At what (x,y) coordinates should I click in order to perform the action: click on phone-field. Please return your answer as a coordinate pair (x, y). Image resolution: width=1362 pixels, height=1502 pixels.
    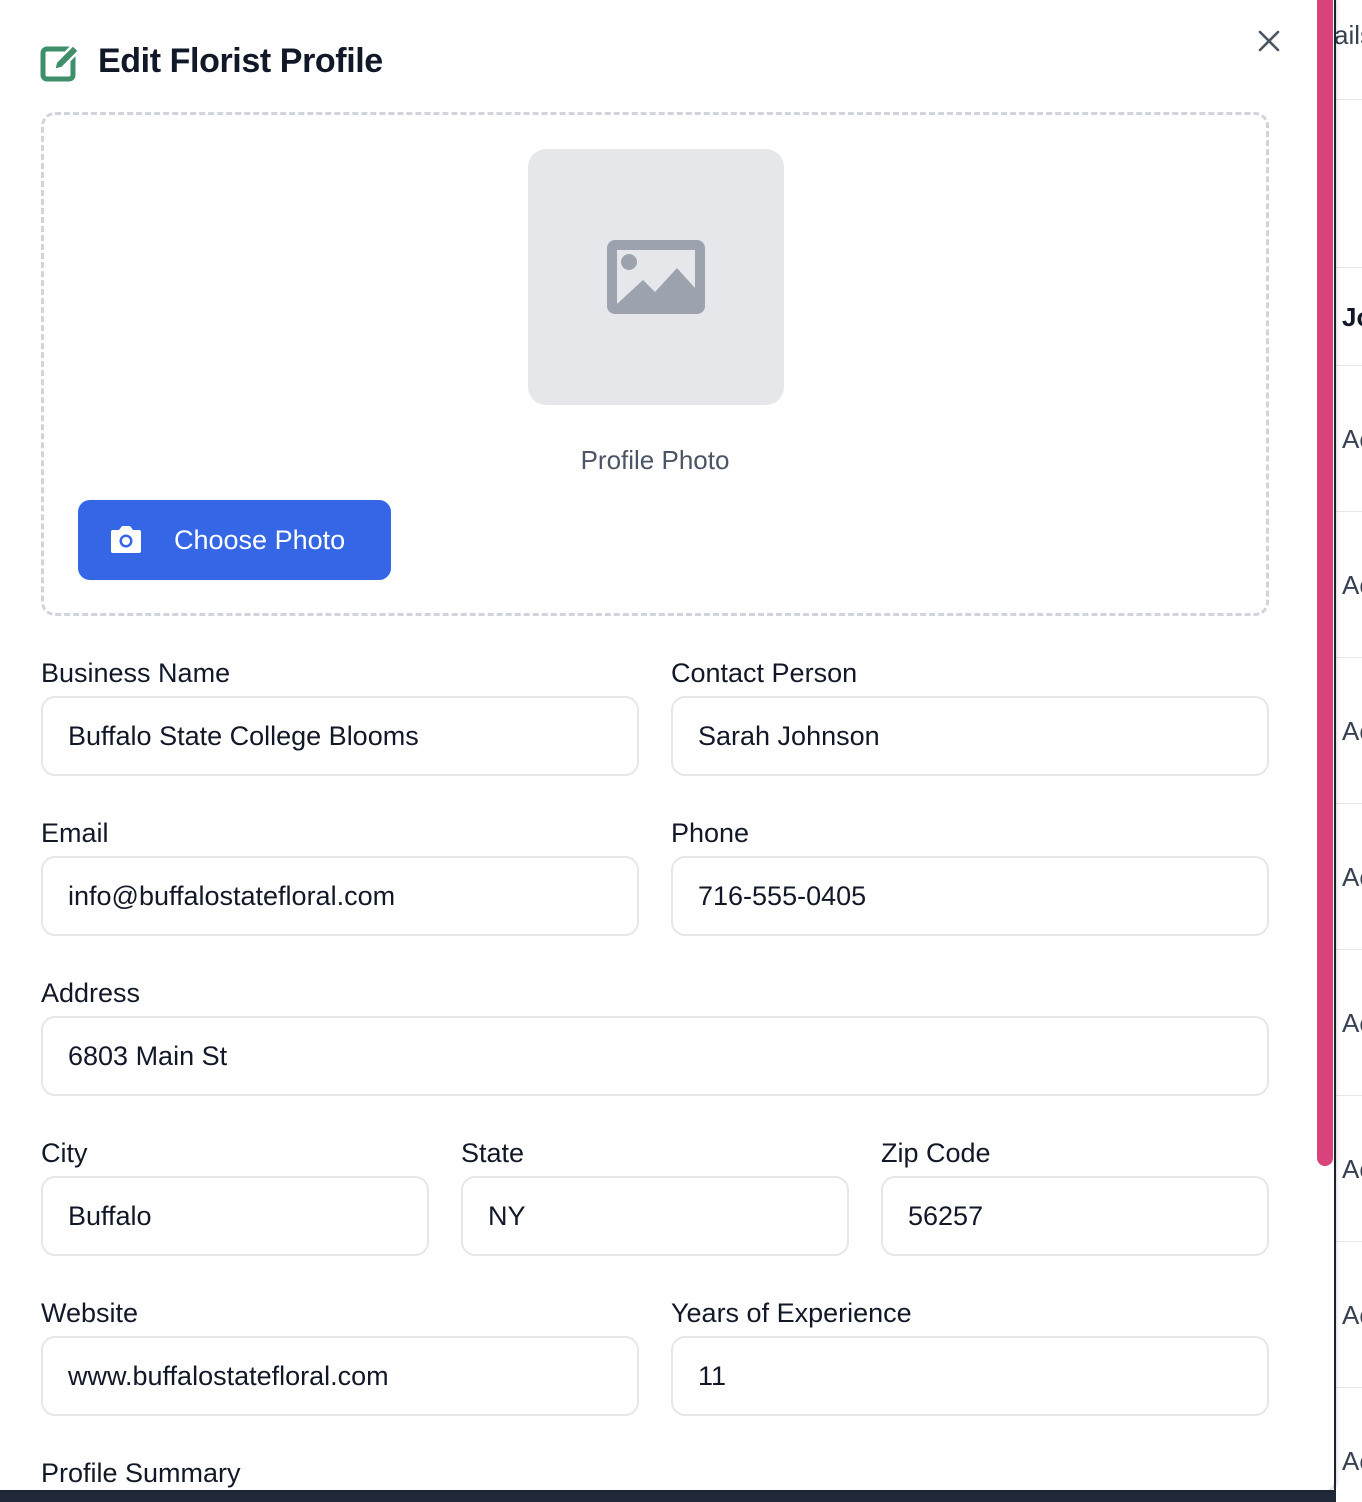
    Looking at the image, I should click on (970, 896).